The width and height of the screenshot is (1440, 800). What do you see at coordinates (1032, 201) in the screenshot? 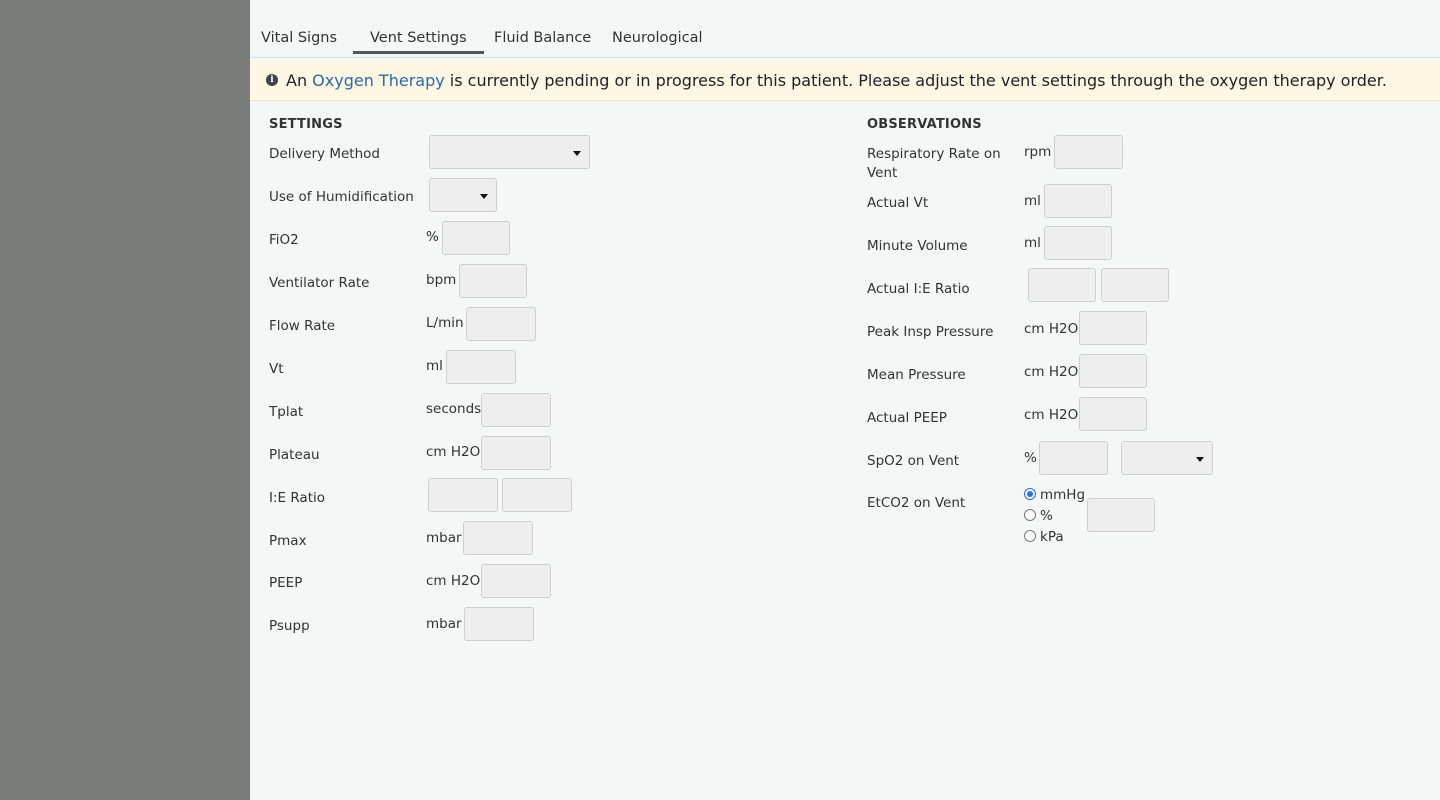
I see `actual-vt-unit: ml` at bounding box center [1032, 201].